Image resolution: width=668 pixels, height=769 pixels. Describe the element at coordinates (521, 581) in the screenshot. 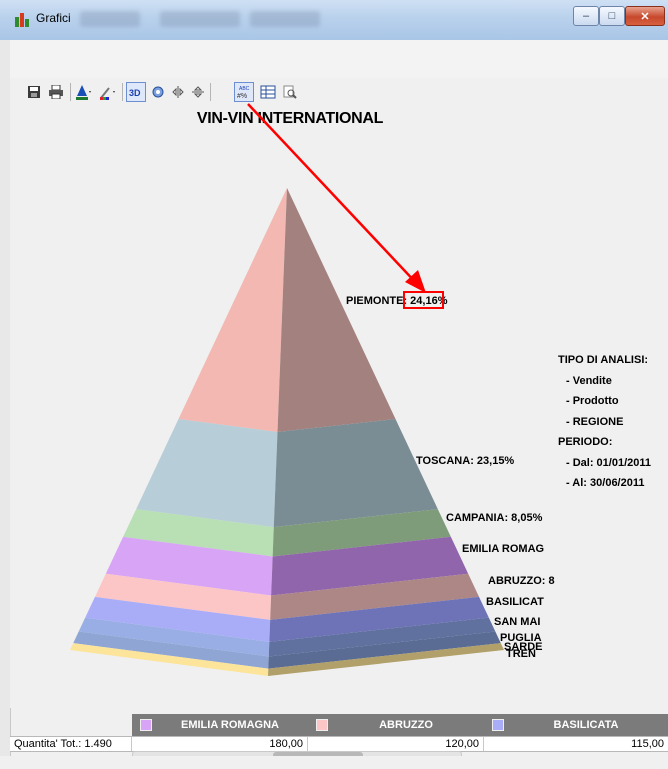

I see `data-label: ABRUZZO: 8` at that location.